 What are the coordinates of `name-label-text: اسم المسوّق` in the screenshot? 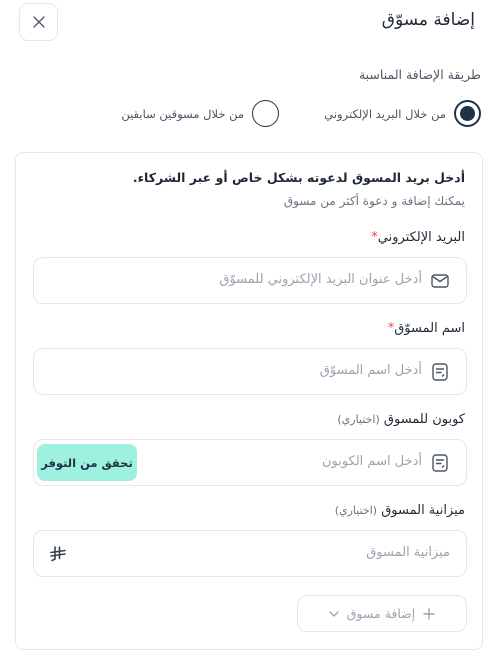 It's located at (429, 328).